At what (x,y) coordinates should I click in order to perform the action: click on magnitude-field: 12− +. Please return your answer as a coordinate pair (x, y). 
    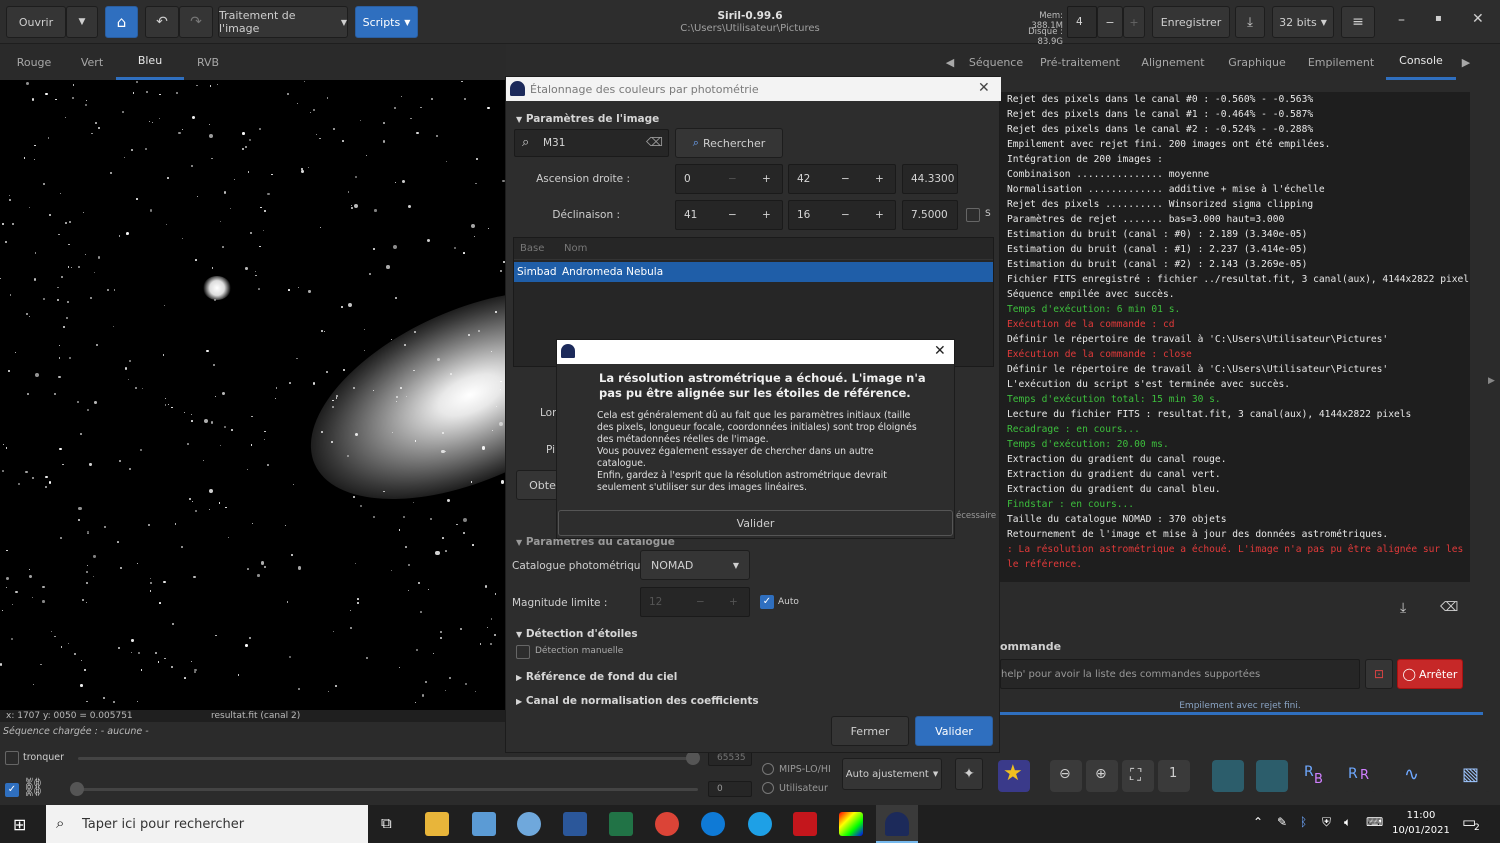
    Looking at the image, I should click on (695, 602).